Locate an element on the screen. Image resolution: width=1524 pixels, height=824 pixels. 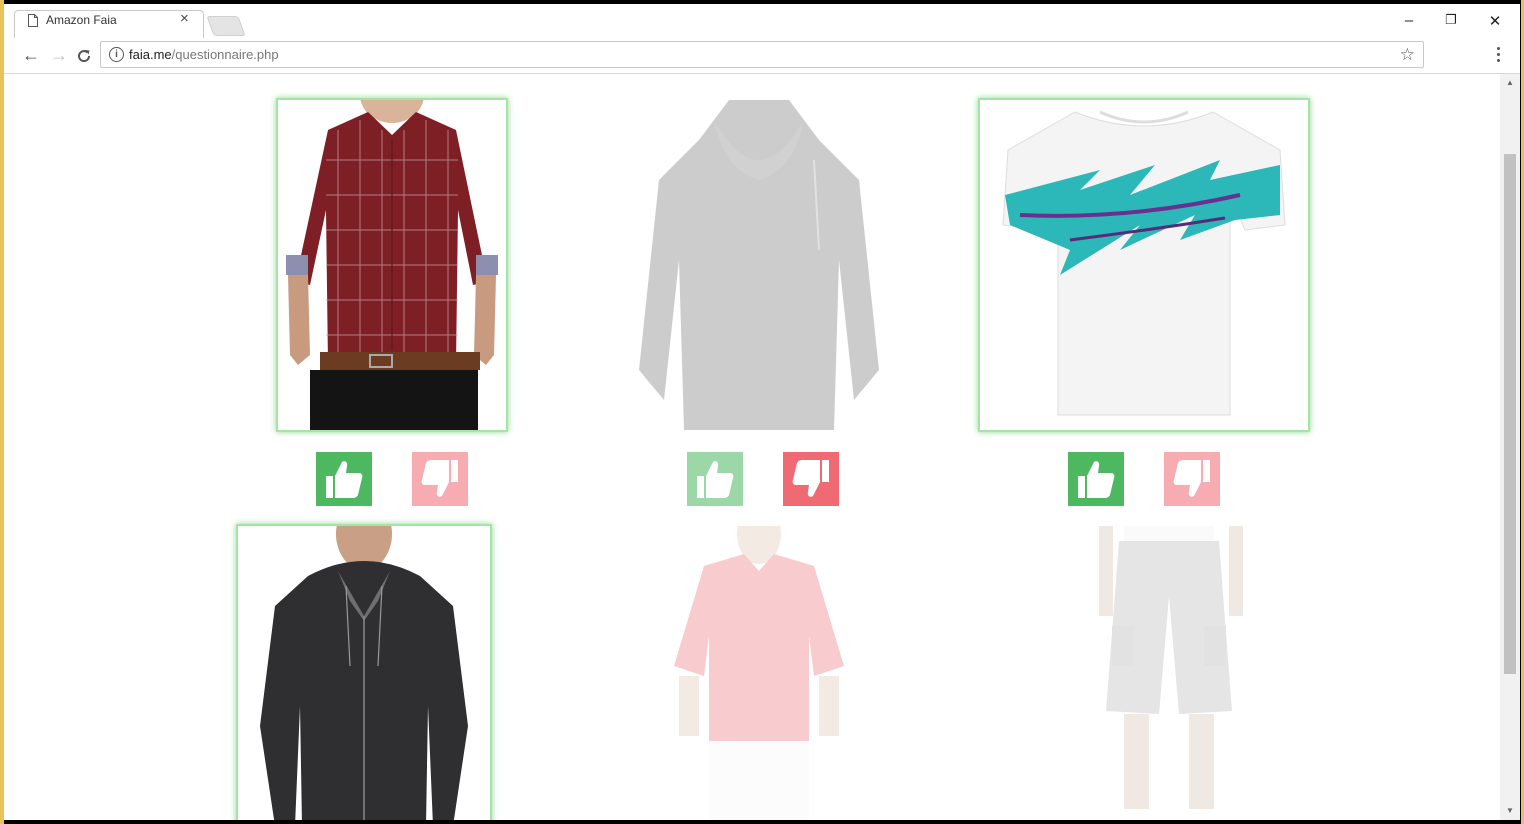
product-card-black-cowl-sweater is located at coordinates (759, 265).